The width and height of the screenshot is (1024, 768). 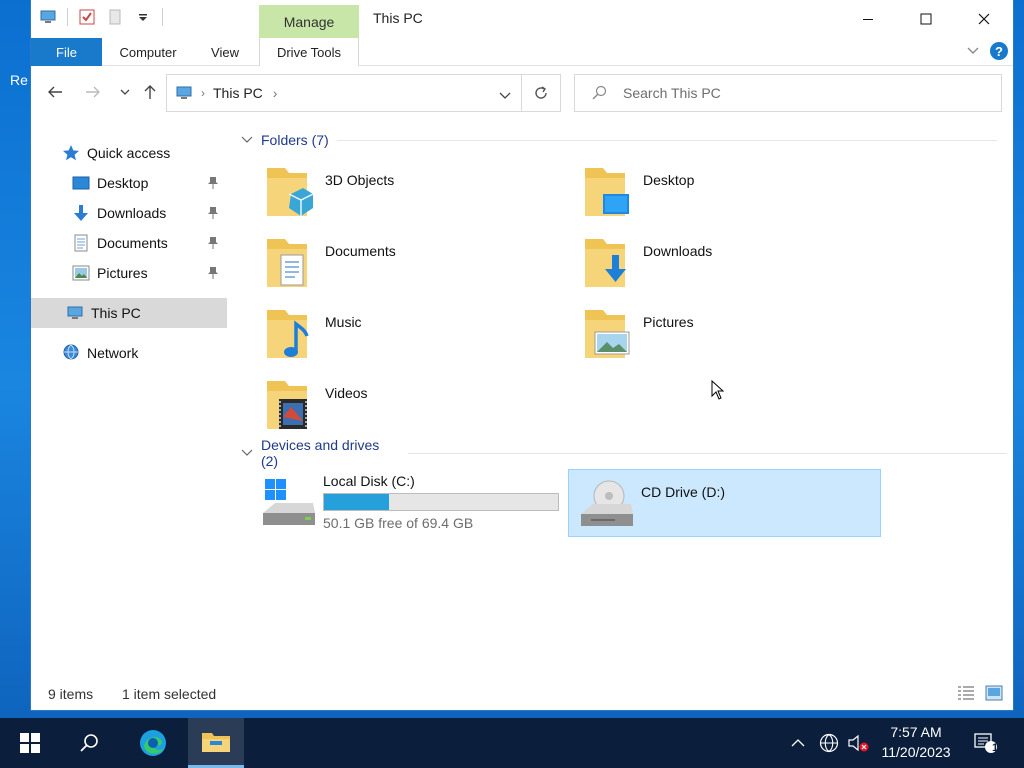 What do you see at coordinates (131, 398) in the screenshot?
I see `navigation-pane: Quick access Desktop Downloads Documents` at bounding box center [131, 398].